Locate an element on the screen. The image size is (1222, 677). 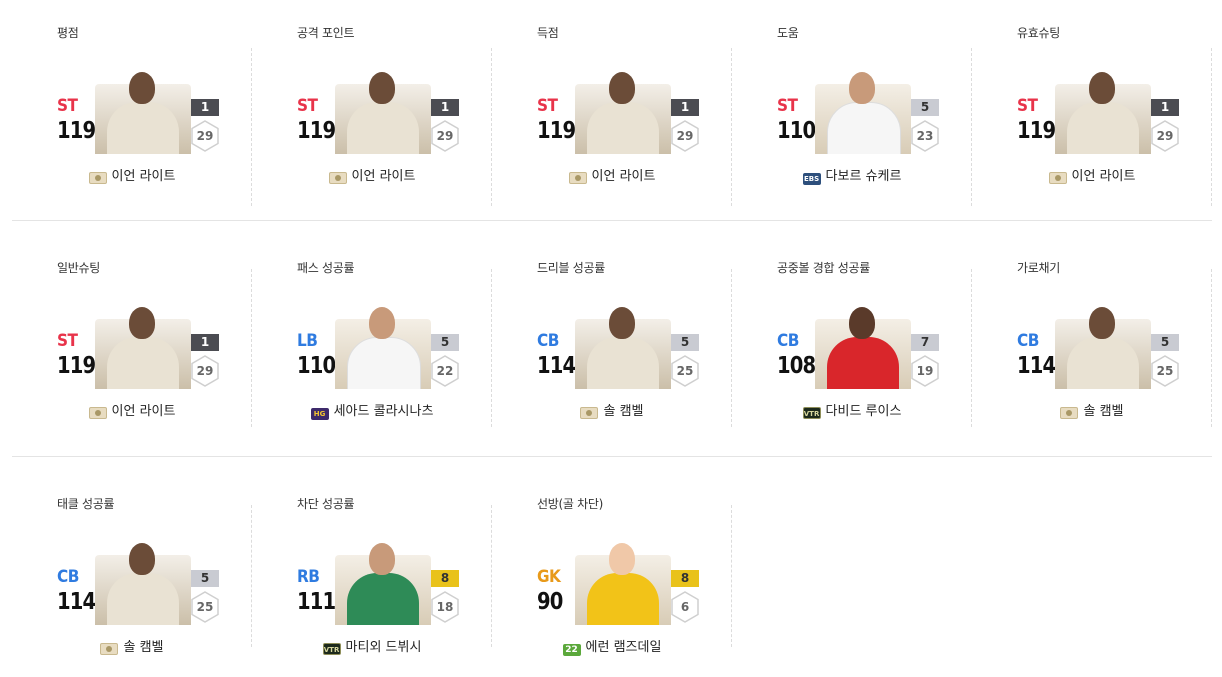
level-badge: 19 is located at coordinates (925, 371).